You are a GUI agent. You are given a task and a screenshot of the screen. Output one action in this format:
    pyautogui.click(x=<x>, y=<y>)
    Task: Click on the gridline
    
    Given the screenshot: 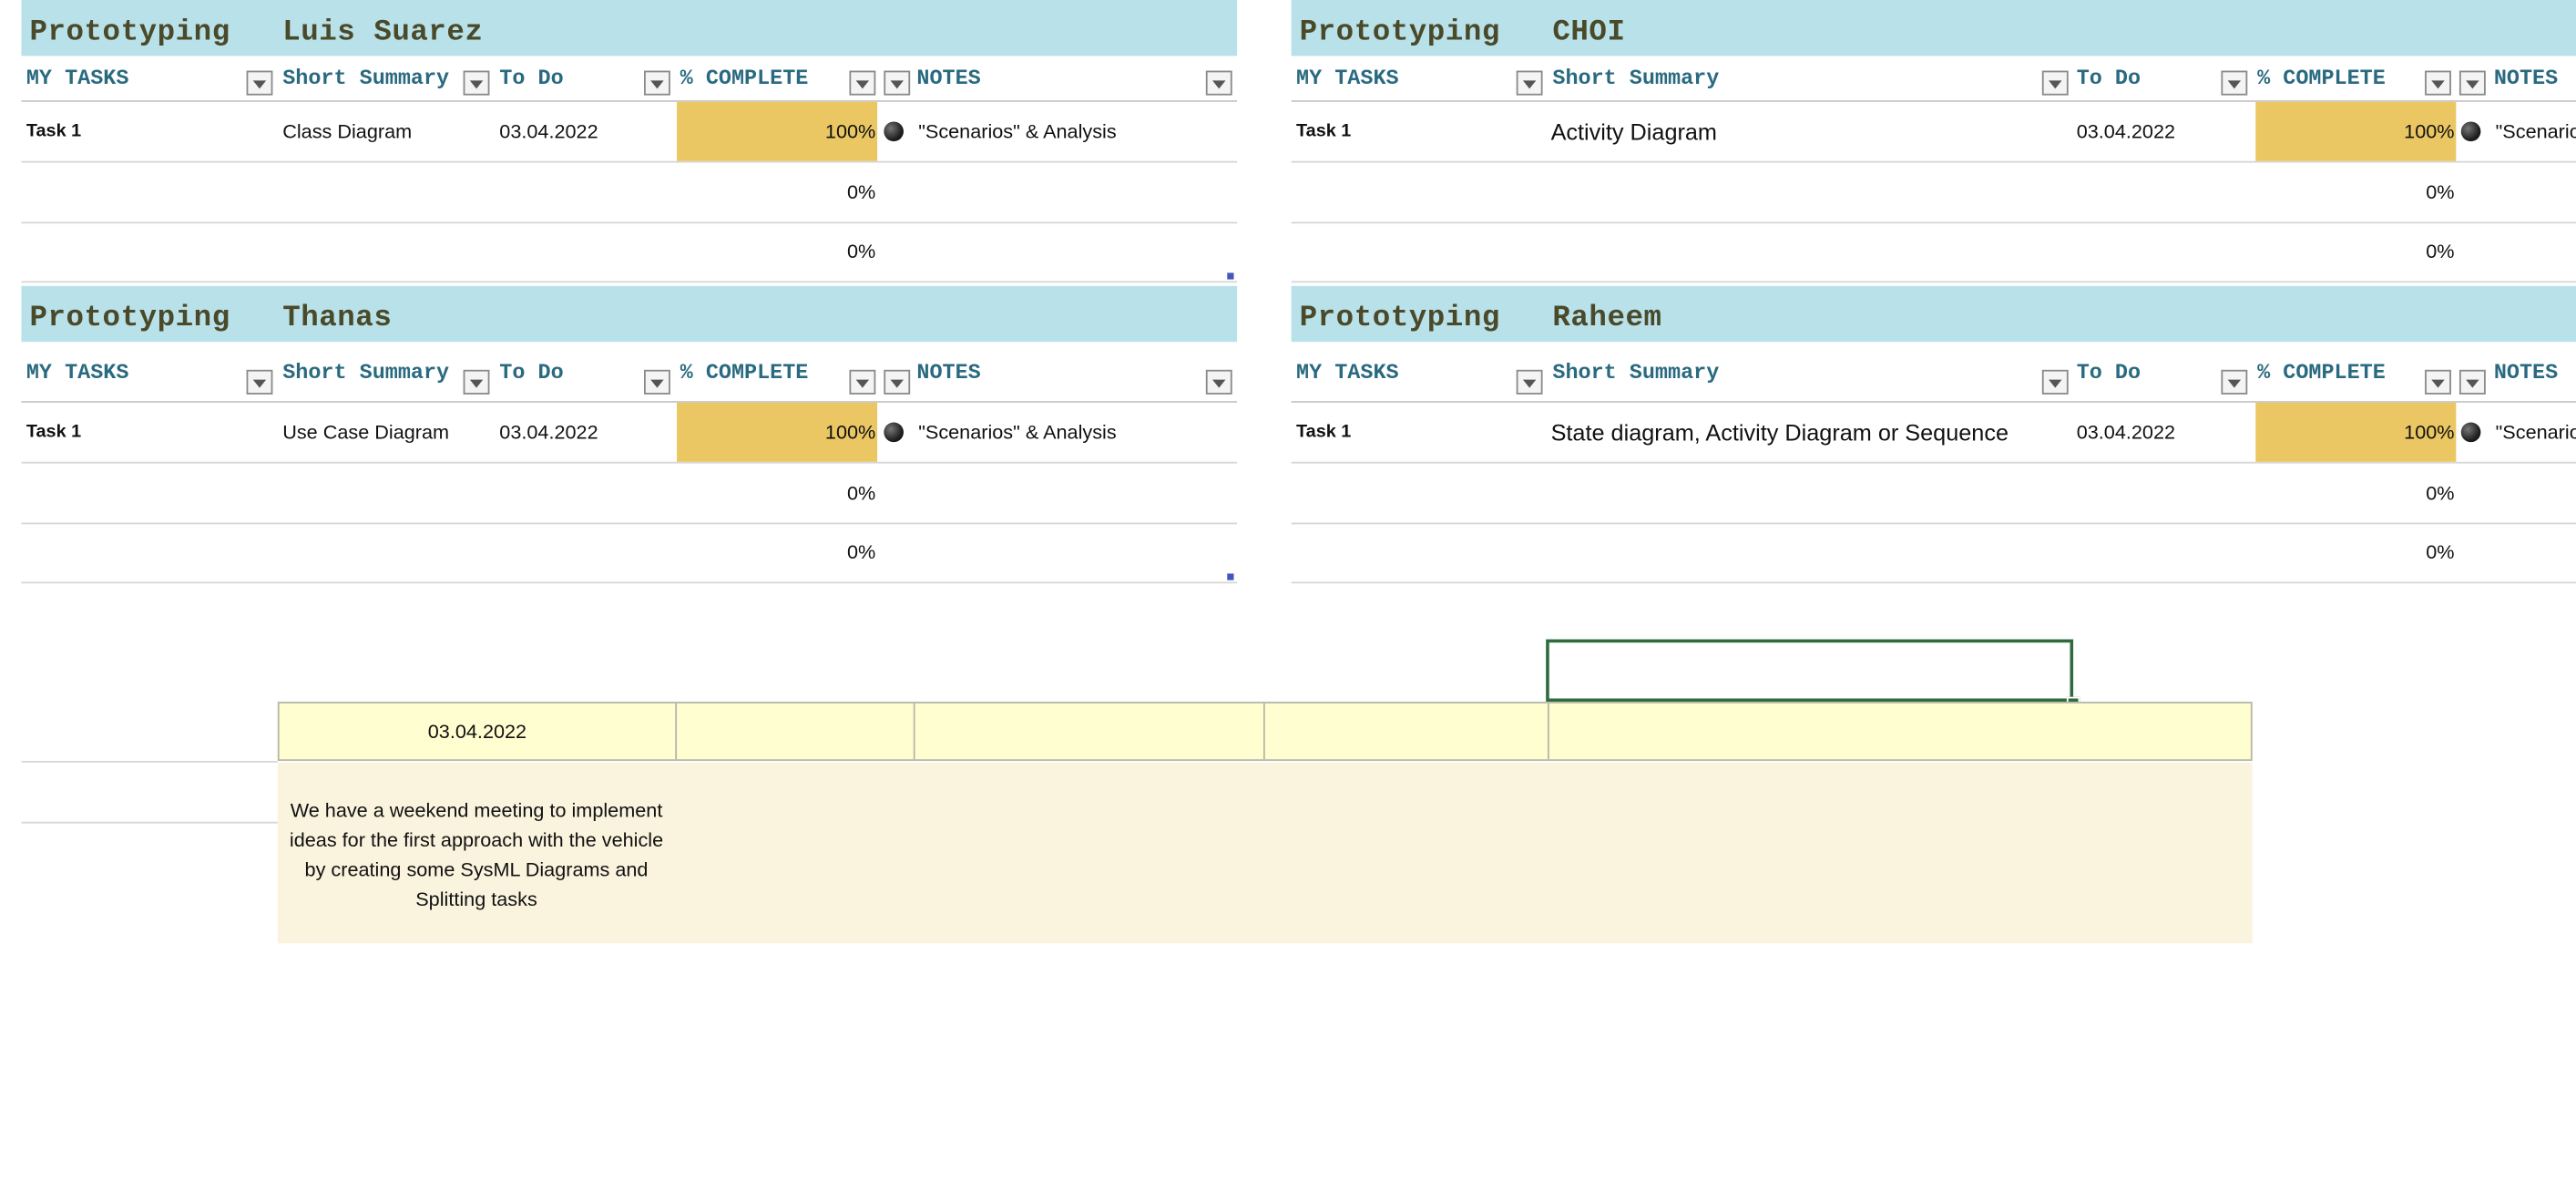 What is the action you would take?
    pyautogui.click(x=149, y=762)
    